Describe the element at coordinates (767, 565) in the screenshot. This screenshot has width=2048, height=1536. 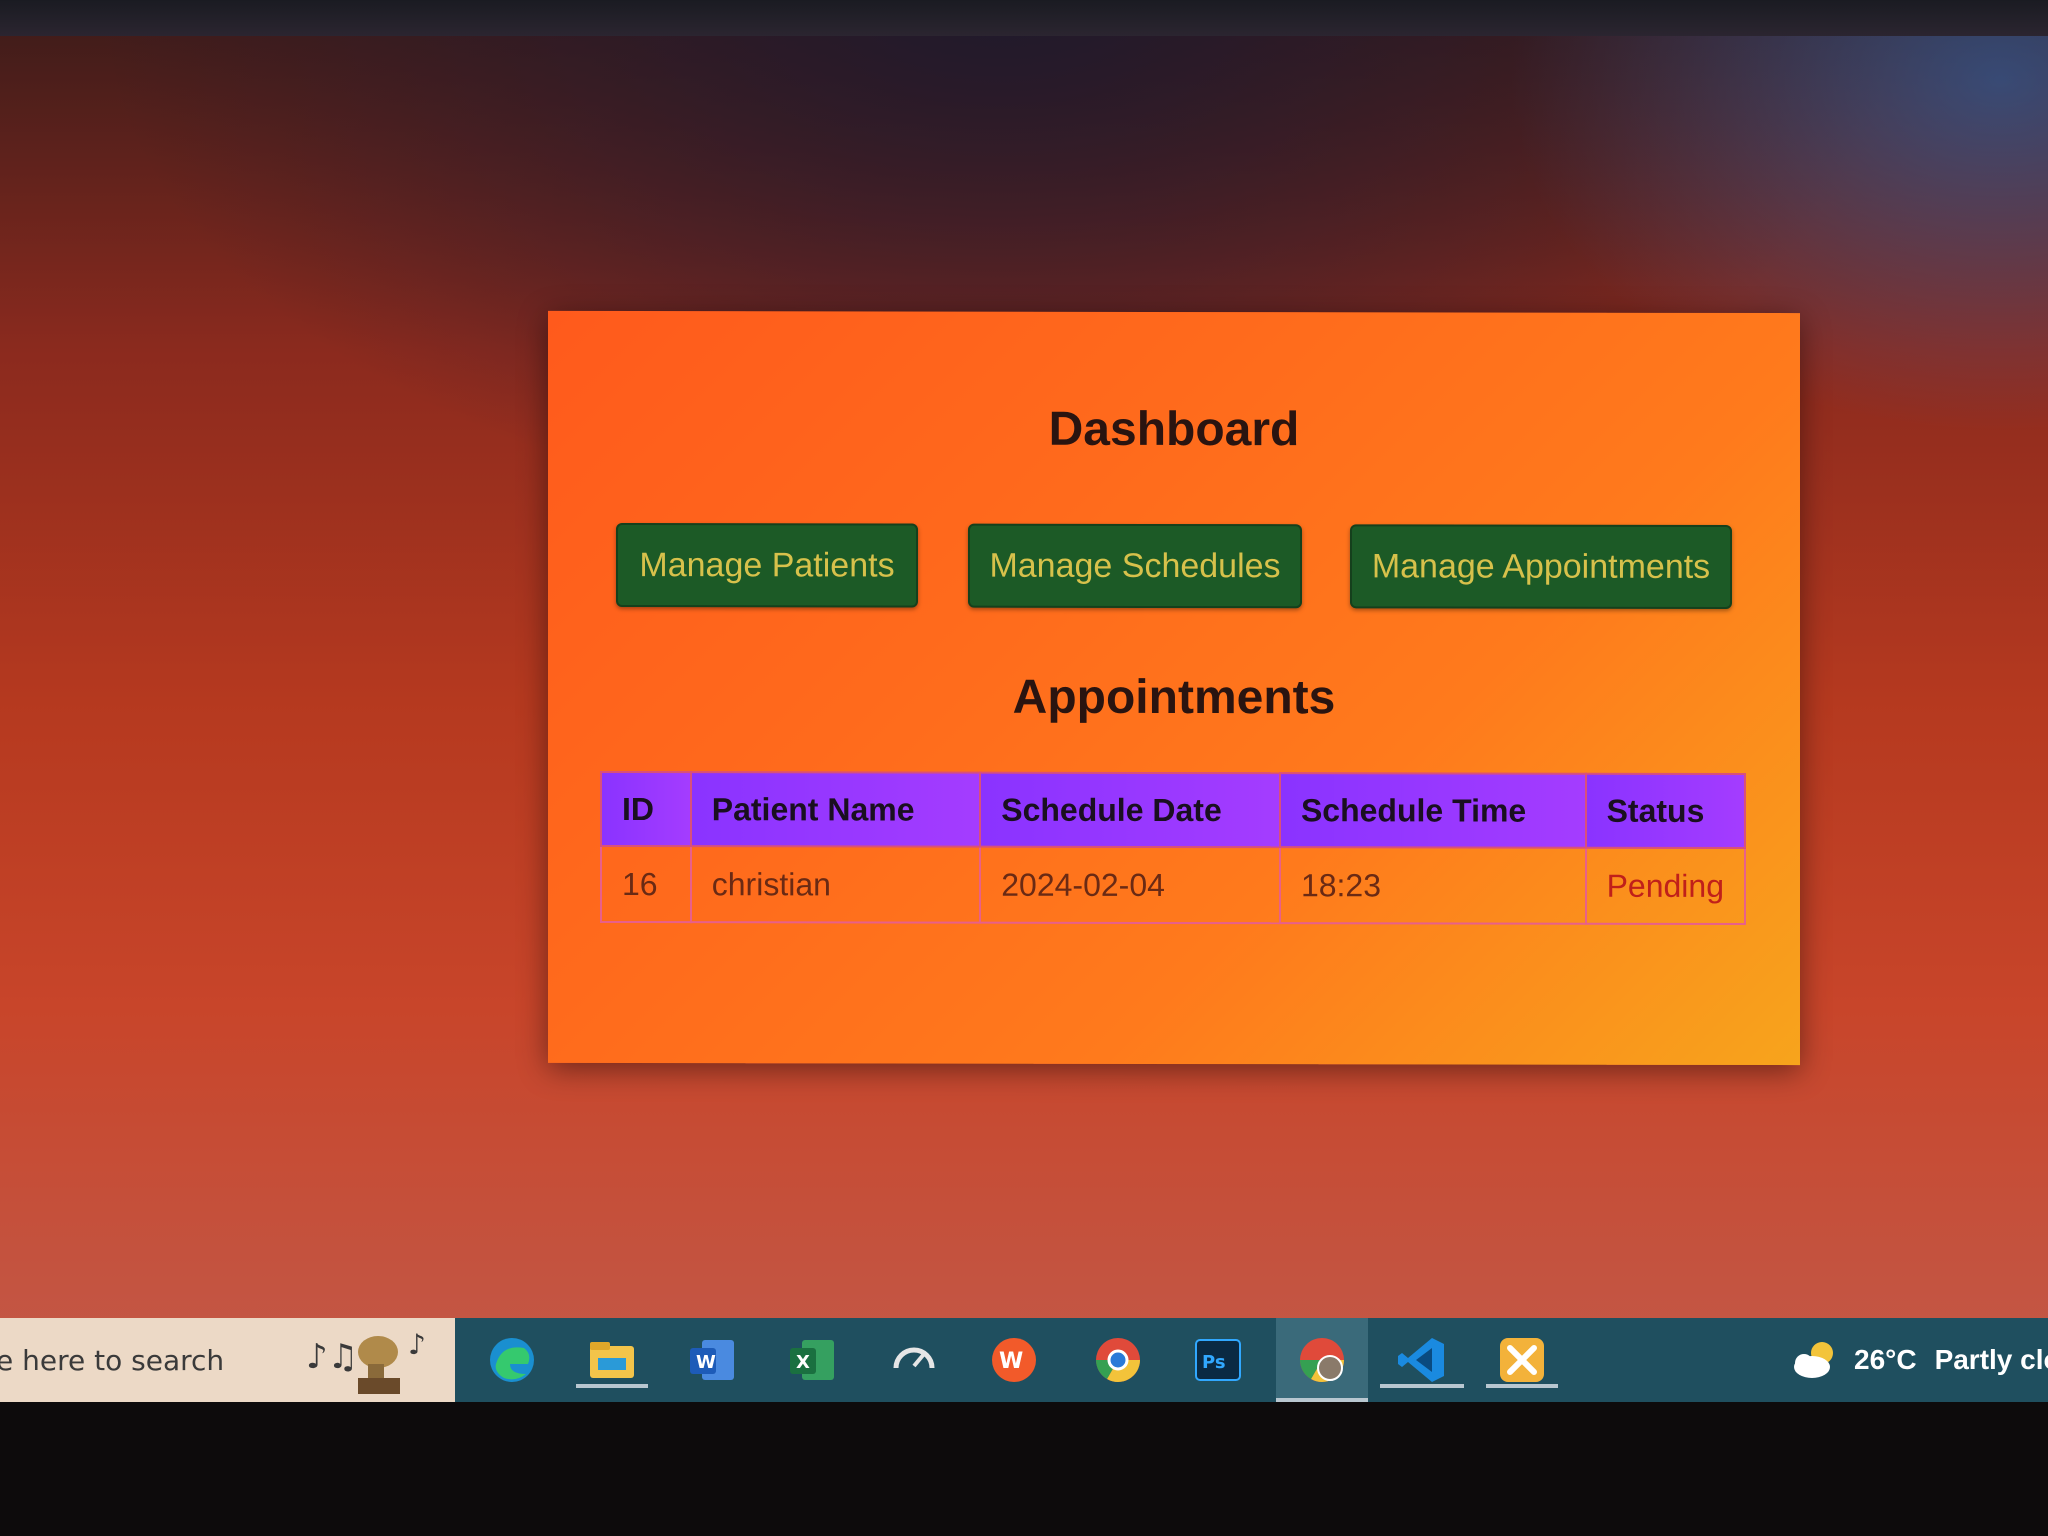
I see `manage-patients-button: Manage Patients` at that location.